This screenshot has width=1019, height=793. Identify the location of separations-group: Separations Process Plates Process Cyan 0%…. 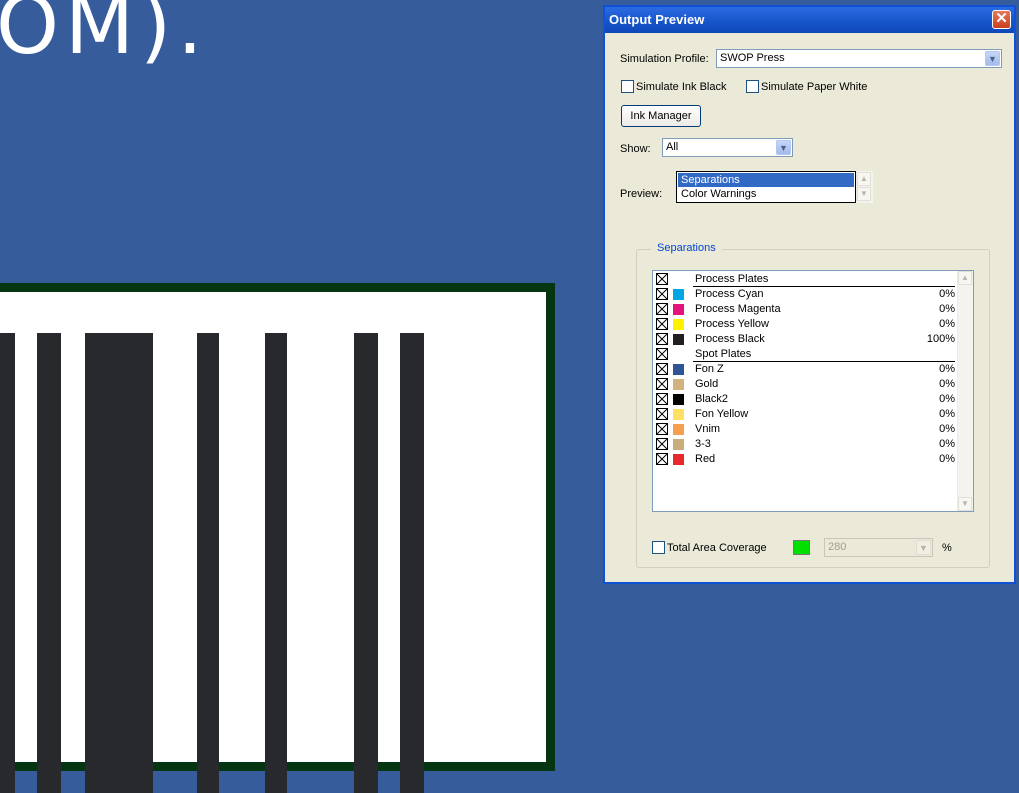
(813, 405).